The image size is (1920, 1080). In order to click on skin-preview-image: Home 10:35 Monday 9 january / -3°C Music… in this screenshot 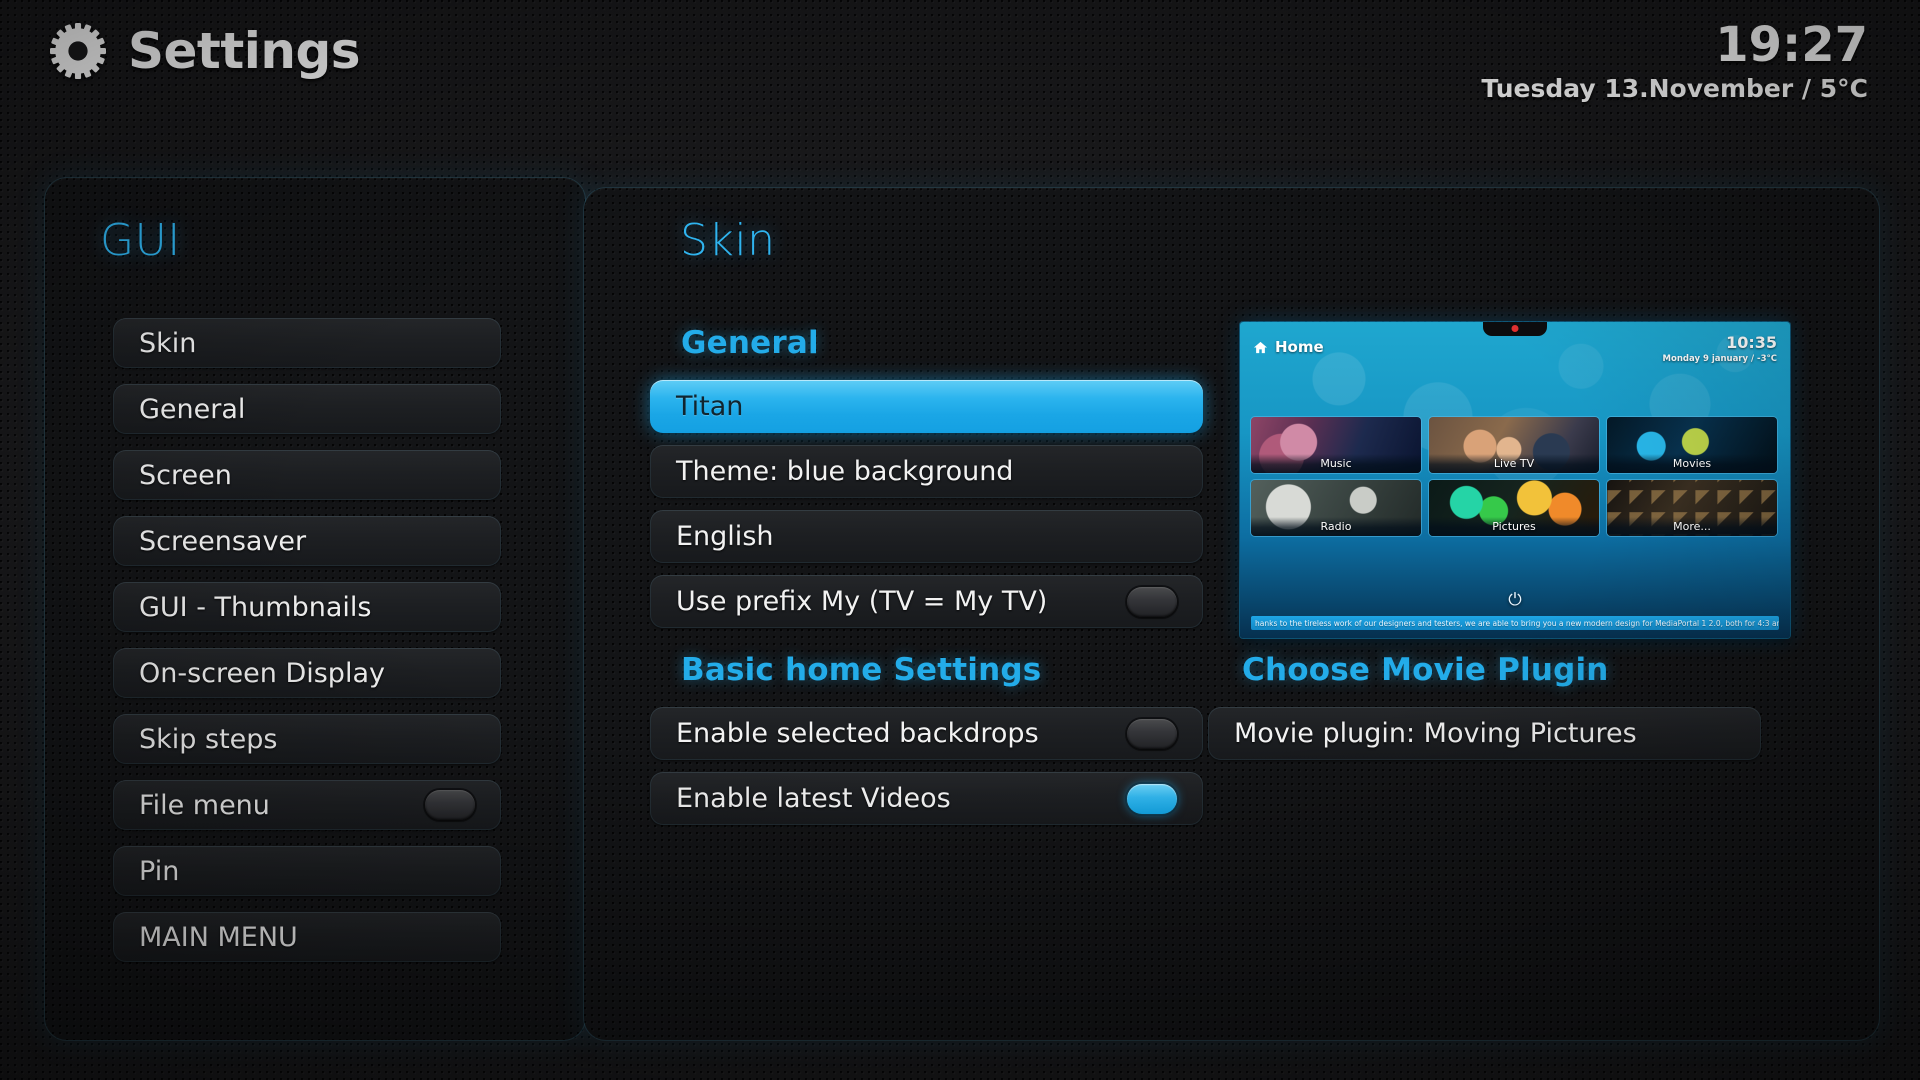, I will do `click(1515, 480)`.